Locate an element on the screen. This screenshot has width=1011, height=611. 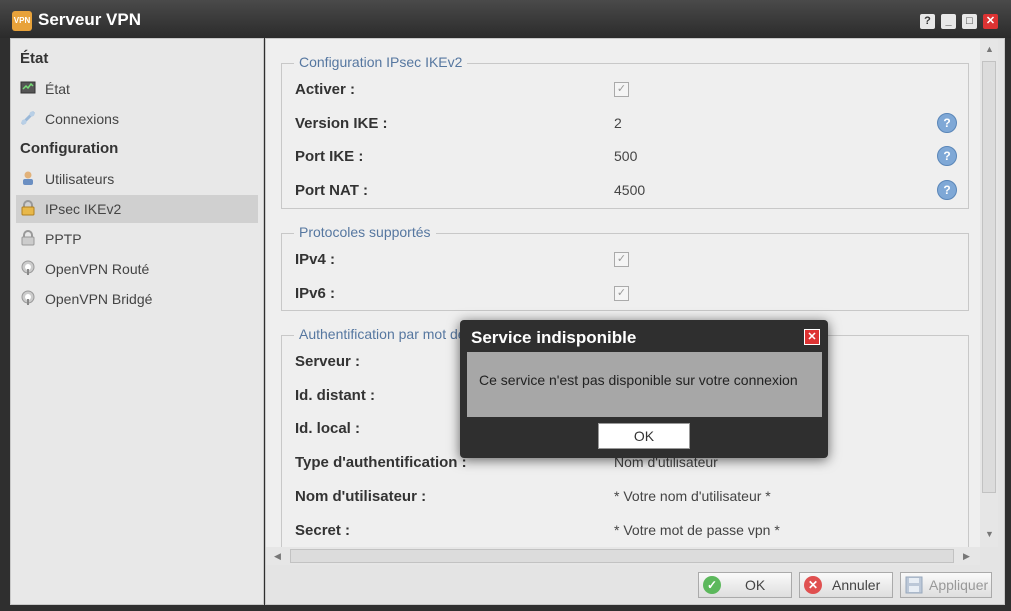
row-port-nat: Port NAT : 4500 ? is located at coordinates (630, 191).